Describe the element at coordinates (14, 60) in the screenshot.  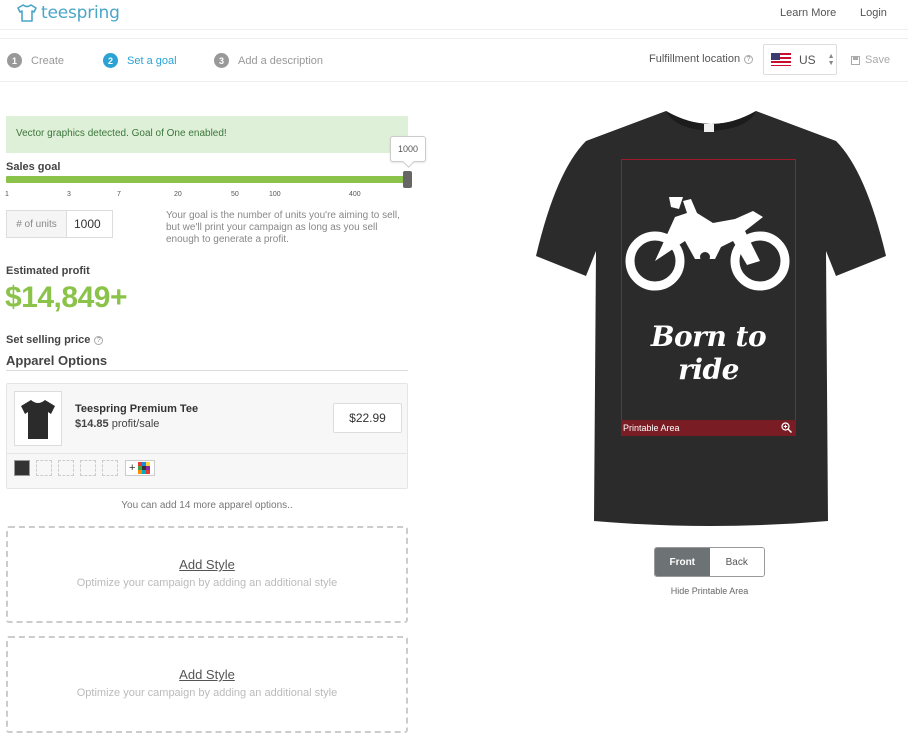
I see `step-number: 1` at that location.